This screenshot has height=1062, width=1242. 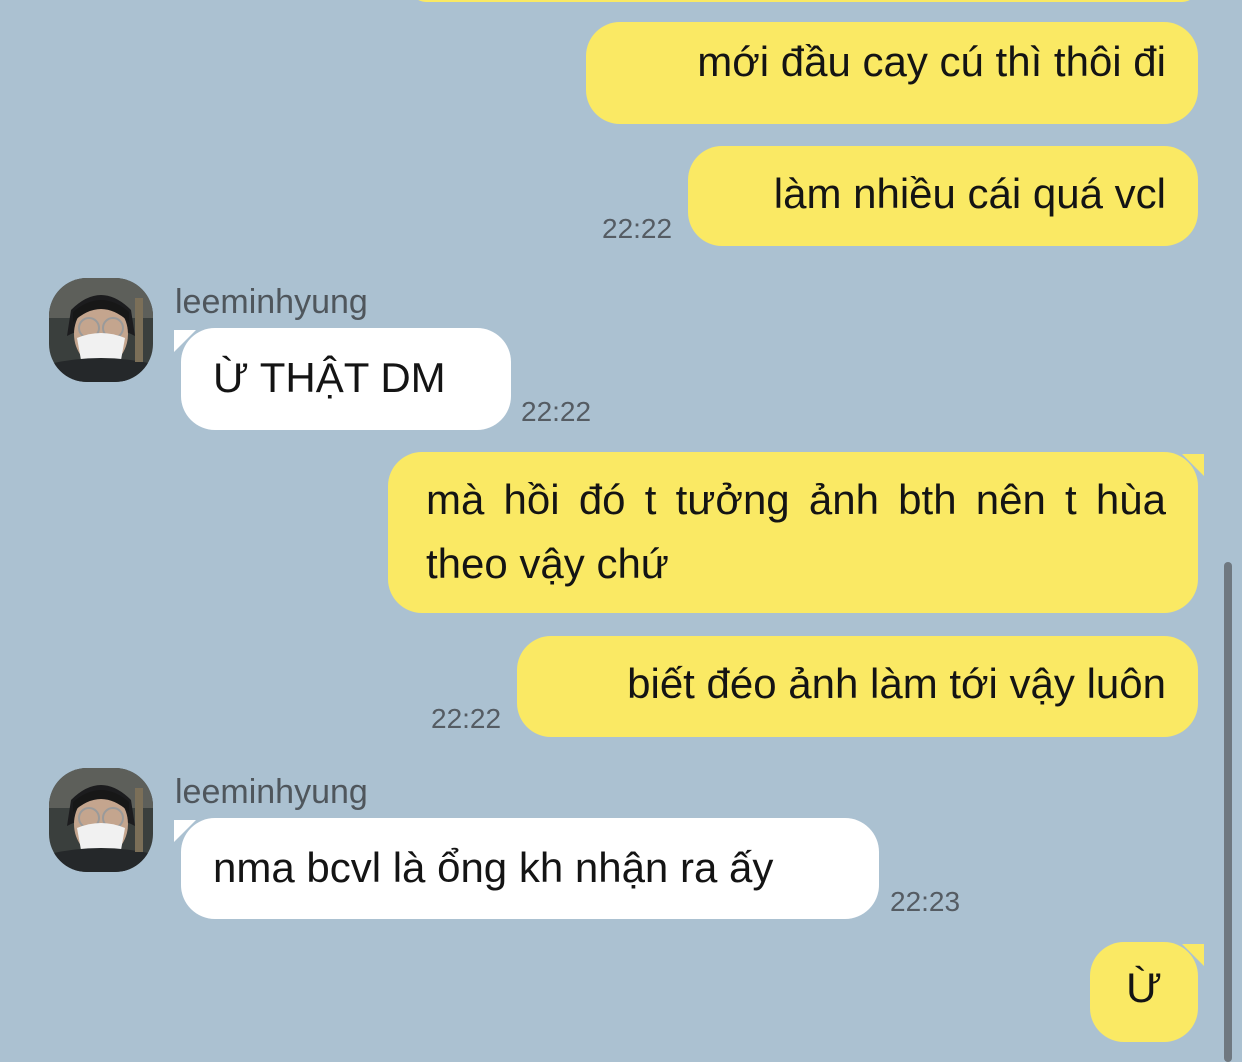 I want to click on message-timestamp: 22:23, so click(x=925, y=901).